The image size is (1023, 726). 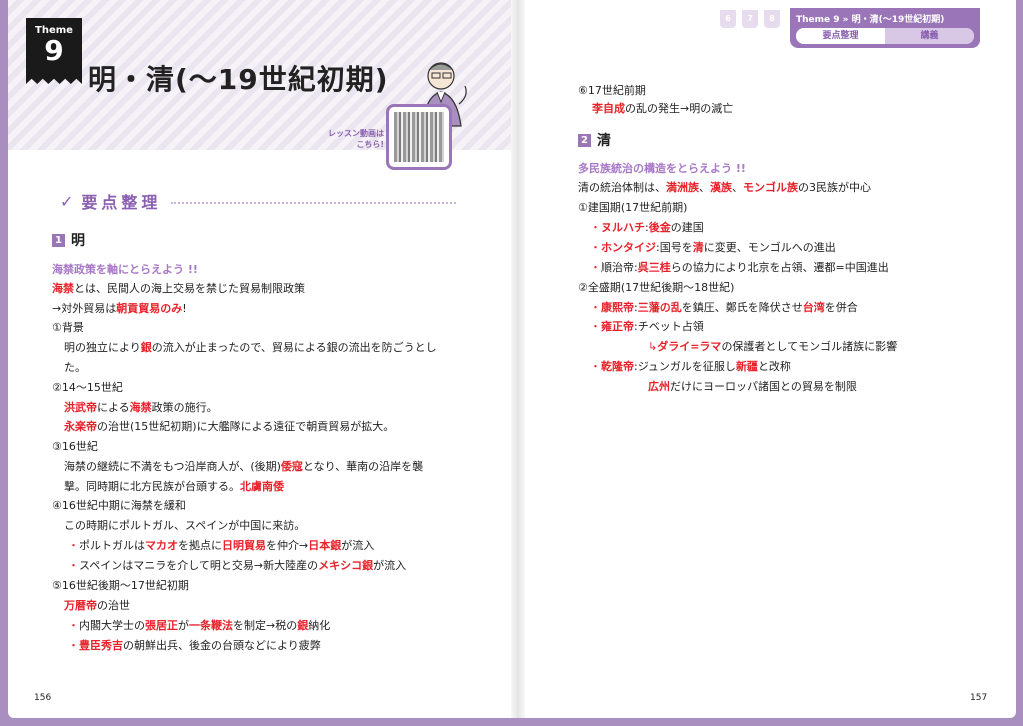 What do you see at coordinates (161, 625) in the screenshot?
I see `key-term: 張居正` at bounding box center [161, 625].